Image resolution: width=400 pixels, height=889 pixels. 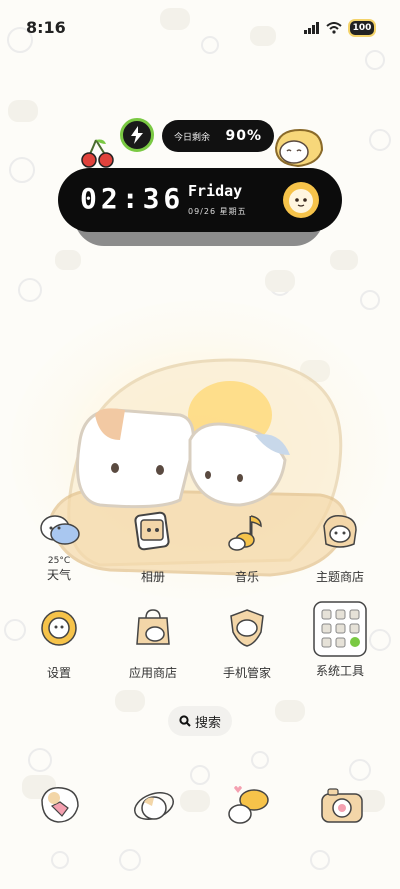 I want to click on app-label: 相册, so click(x=152, y=577).